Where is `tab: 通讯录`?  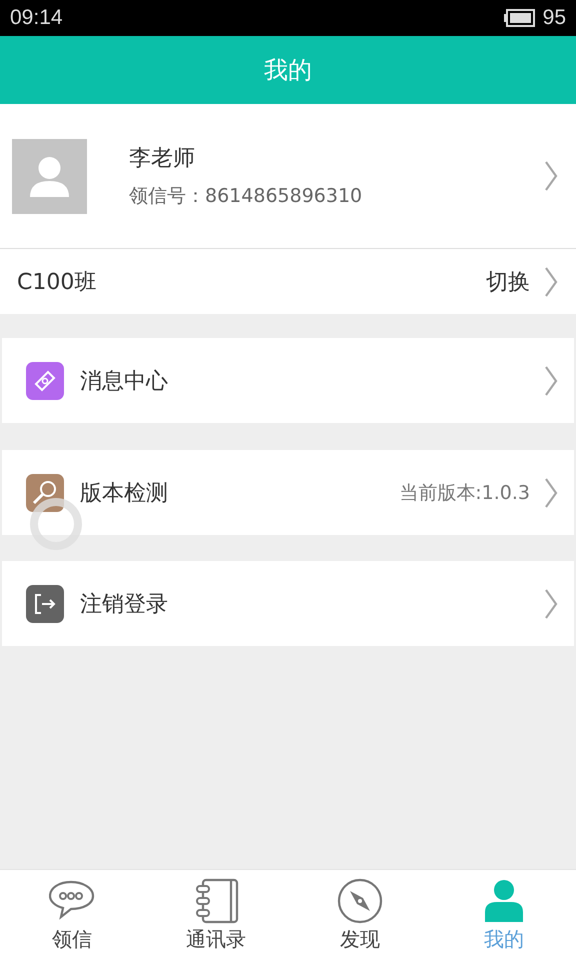
tab: 通讯录 is located at coordinates (216, 915).